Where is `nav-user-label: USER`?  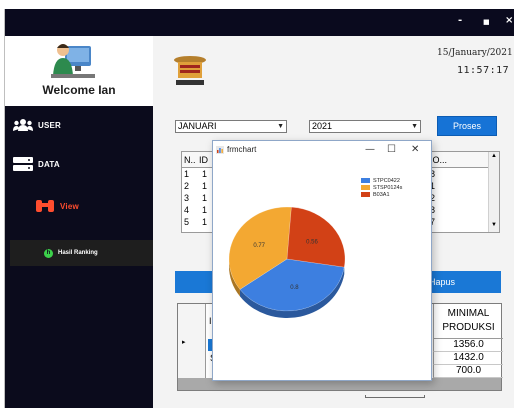
nav-user-label: USER is located at coordinates (50, 125).